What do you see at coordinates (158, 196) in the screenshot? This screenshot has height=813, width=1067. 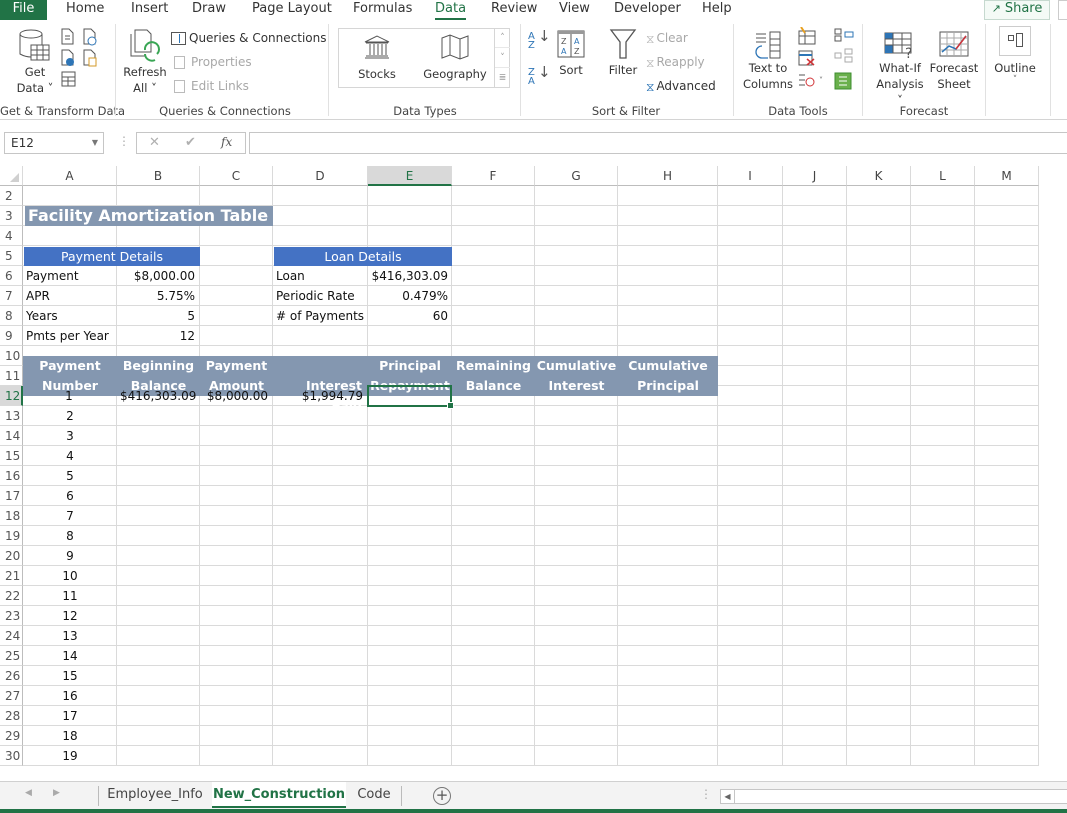 I see `cell-b2` at bounding box center [158, 196].